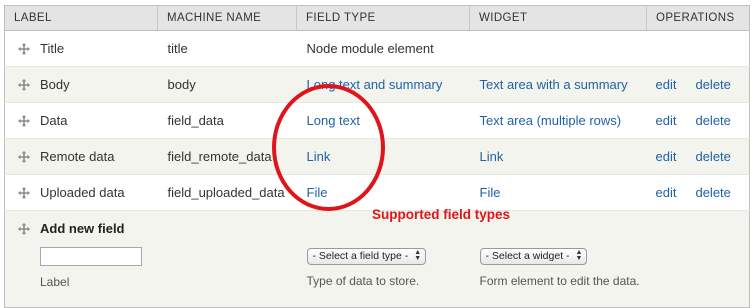 The image size is (754, 308). I want to click on widget-select-value: - Select a widget -, so click(527, 256).